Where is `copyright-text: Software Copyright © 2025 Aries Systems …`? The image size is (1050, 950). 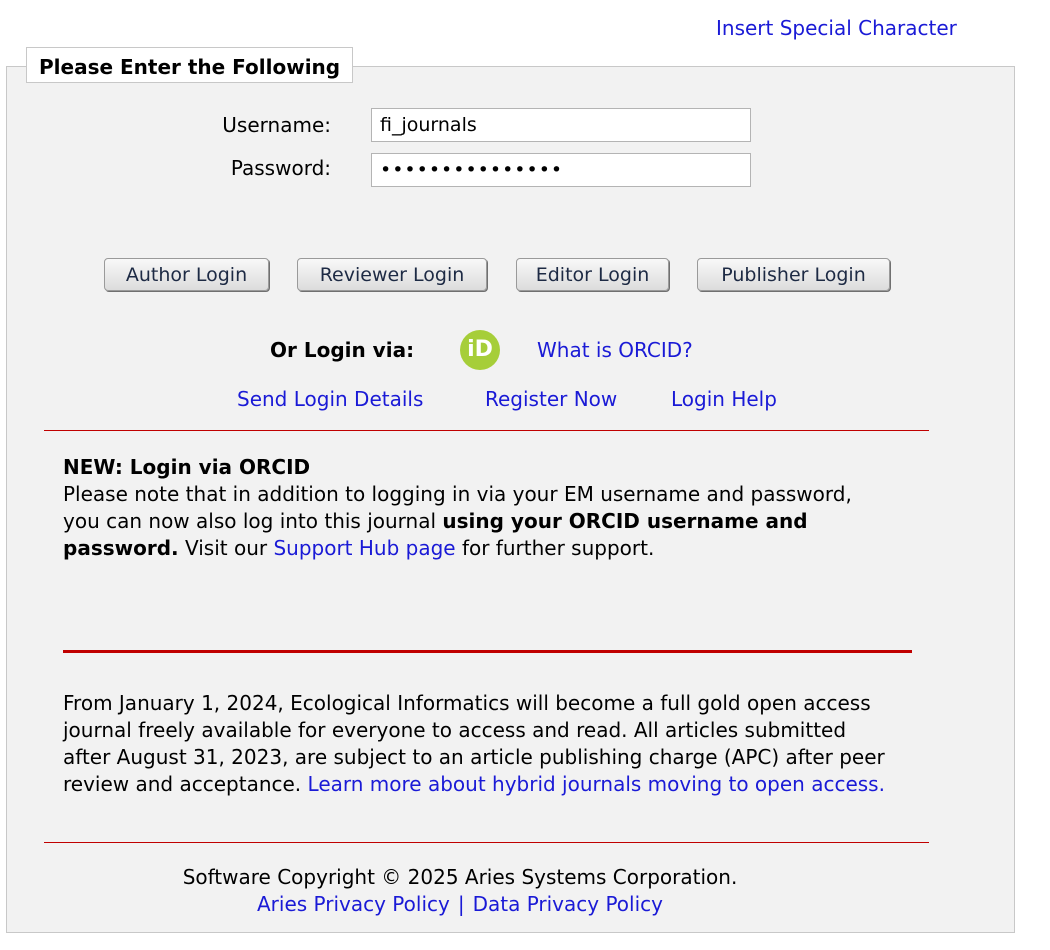 copyright-text: Software Copyright © 2025 Aries Systems … is located at coordinates (460, 877).